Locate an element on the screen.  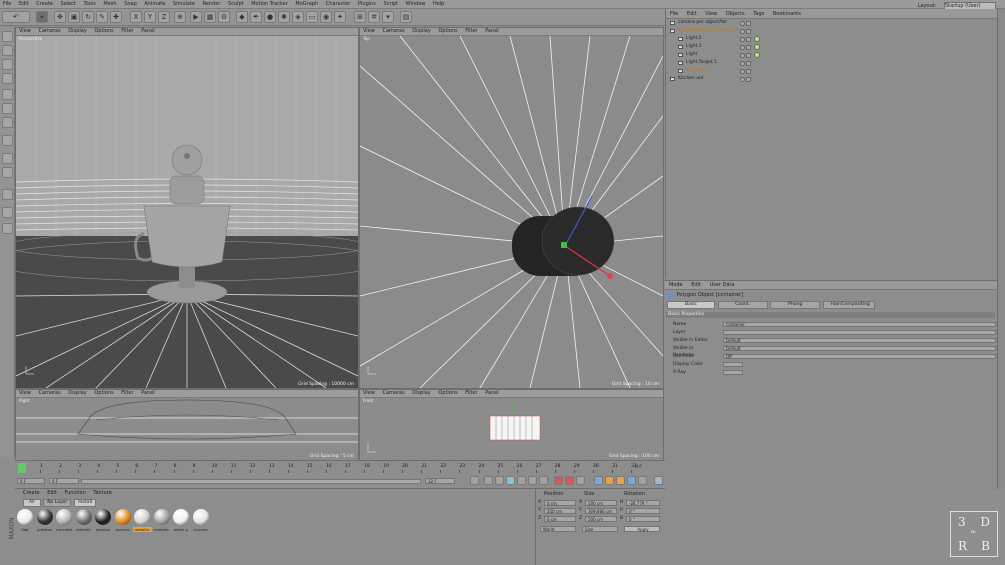
model-mode-button is located at coordinates (7, 50).